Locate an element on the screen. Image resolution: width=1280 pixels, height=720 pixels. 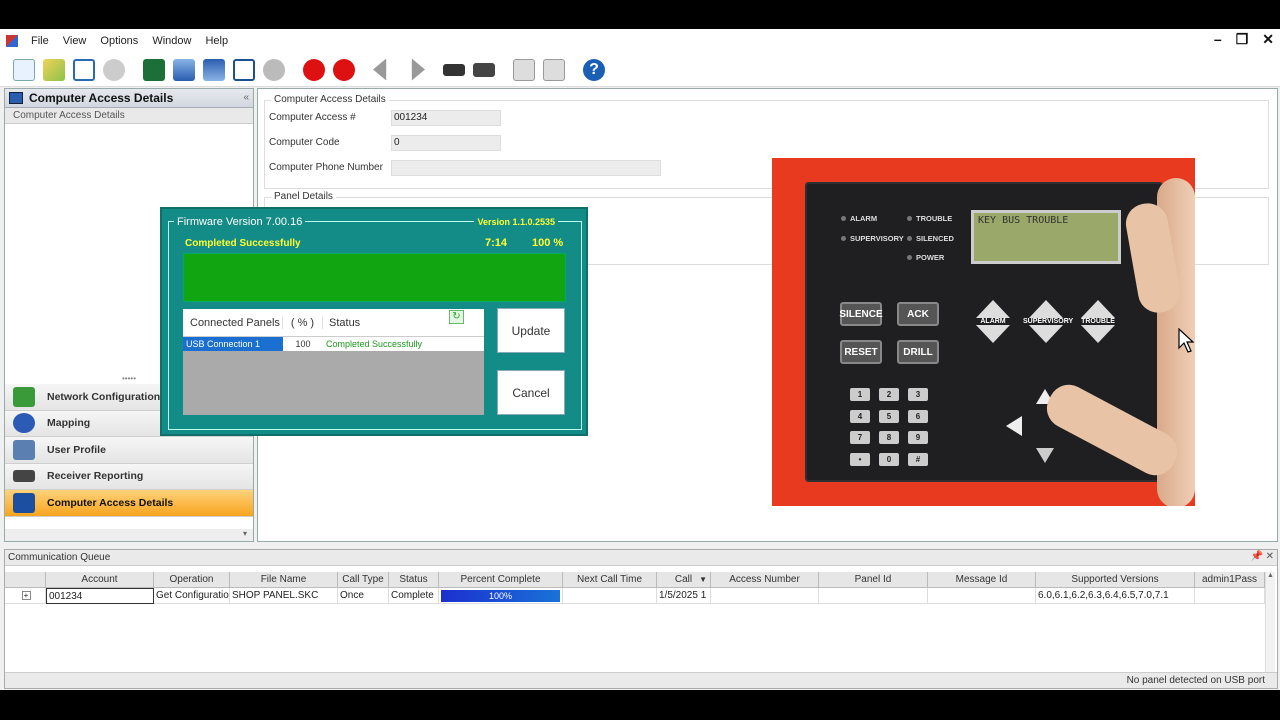
cell-call-type: Once is located at coordinates (363, 596).